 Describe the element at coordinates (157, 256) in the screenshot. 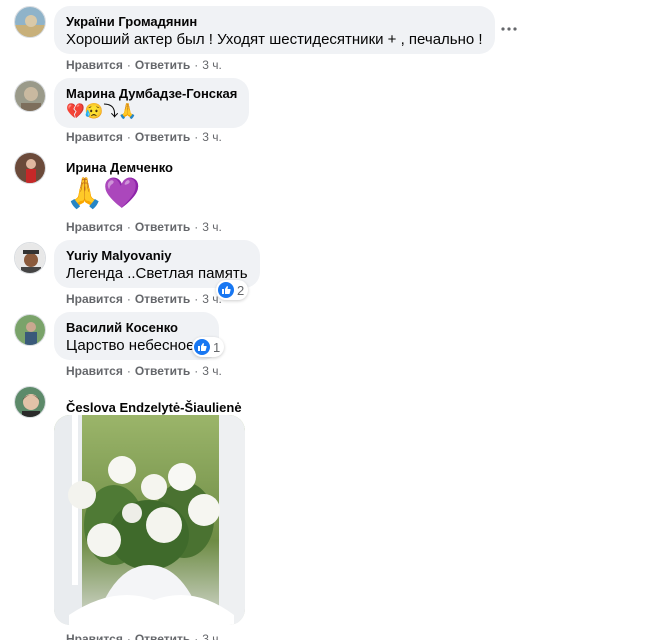

I see `comment-author: Yuriy Malyovaniy` at that location.